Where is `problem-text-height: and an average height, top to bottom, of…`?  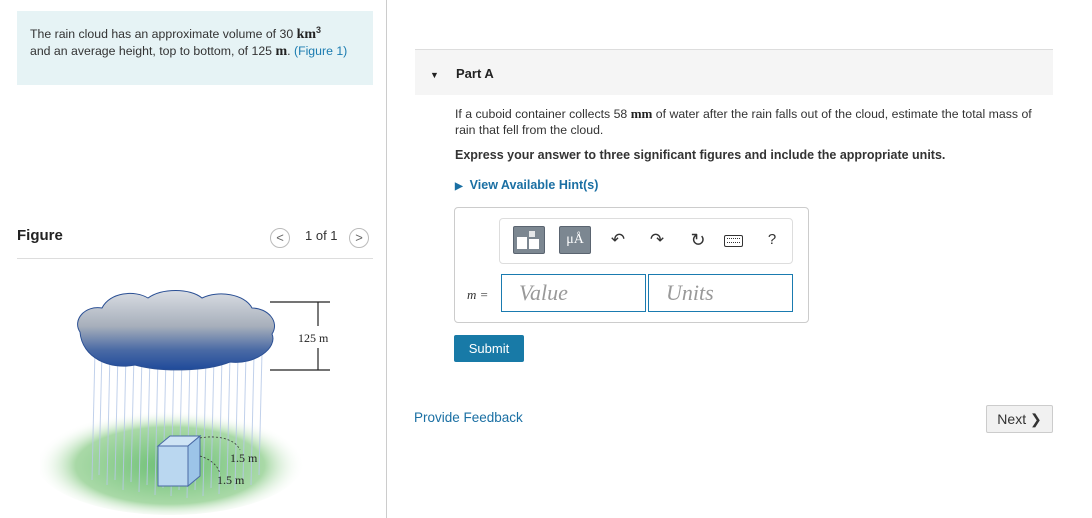
problem-text-height: and an average height, top to bottom, of… is located at coordinates (151, 51).